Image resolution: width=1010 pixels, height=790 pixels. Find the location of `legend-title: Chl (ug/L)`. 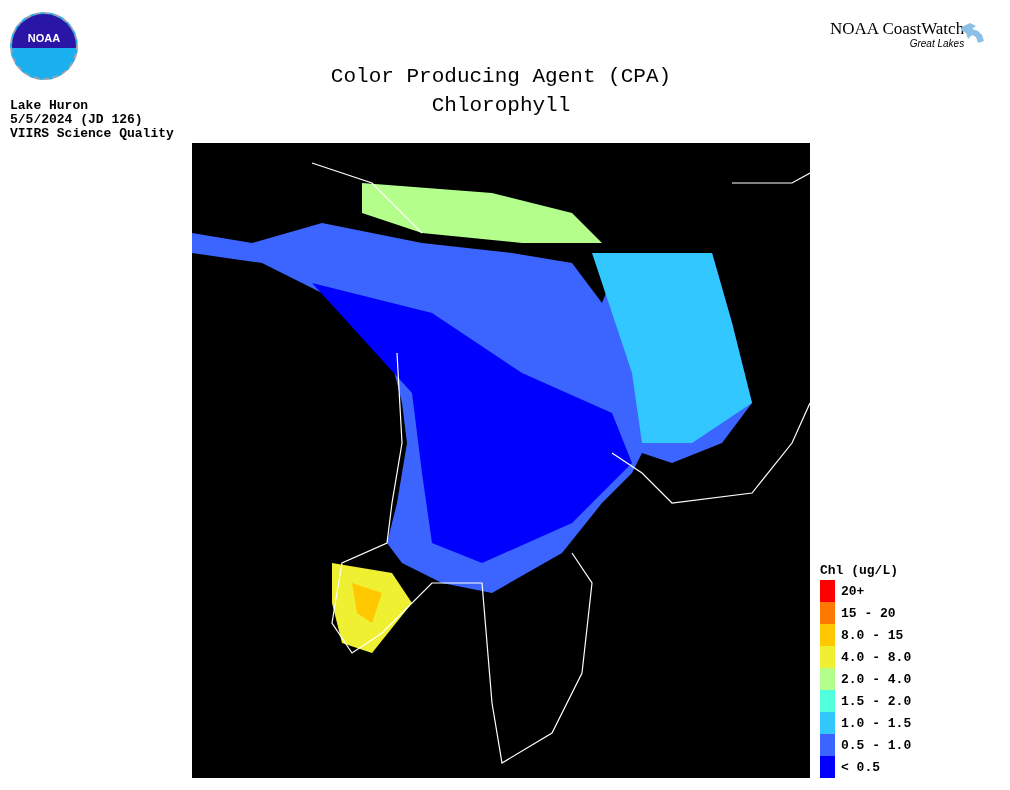

legend-title: Chl (ug/L) is located at coordinates (859, 571).